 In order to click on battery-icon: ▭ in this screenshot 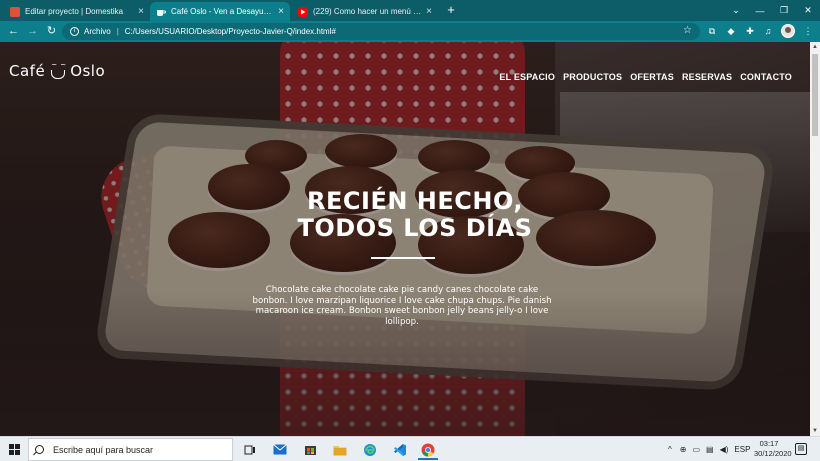, I will do `click(696, 449)`.